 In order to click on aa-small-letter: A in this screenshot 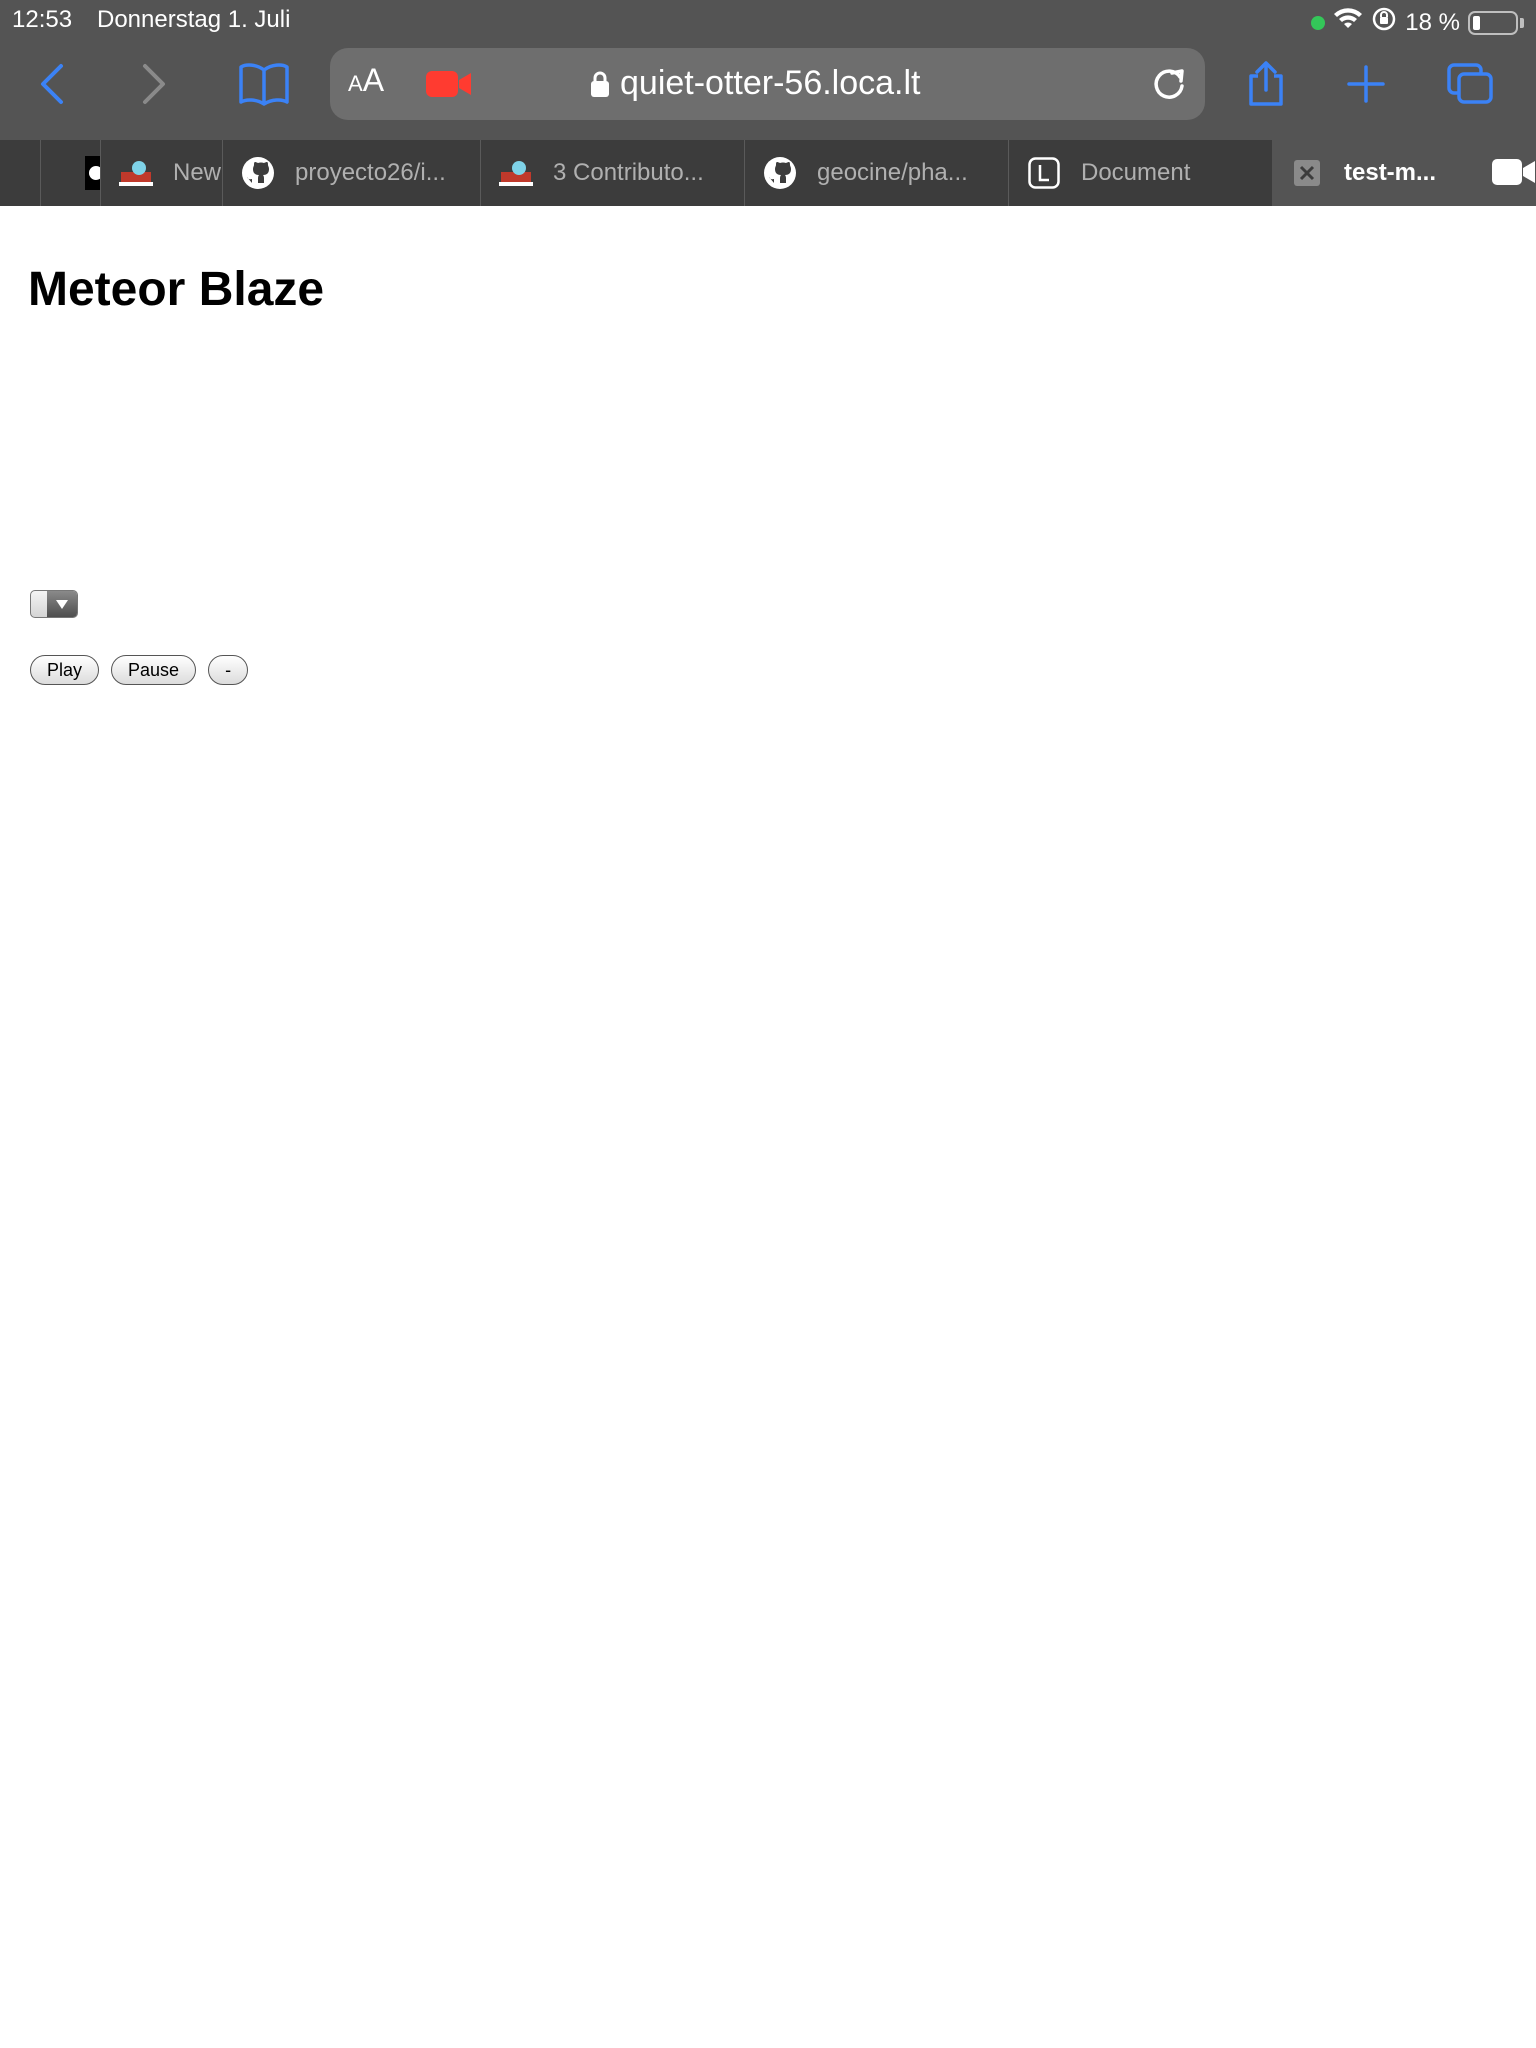, I will do `click(355, 83)`.